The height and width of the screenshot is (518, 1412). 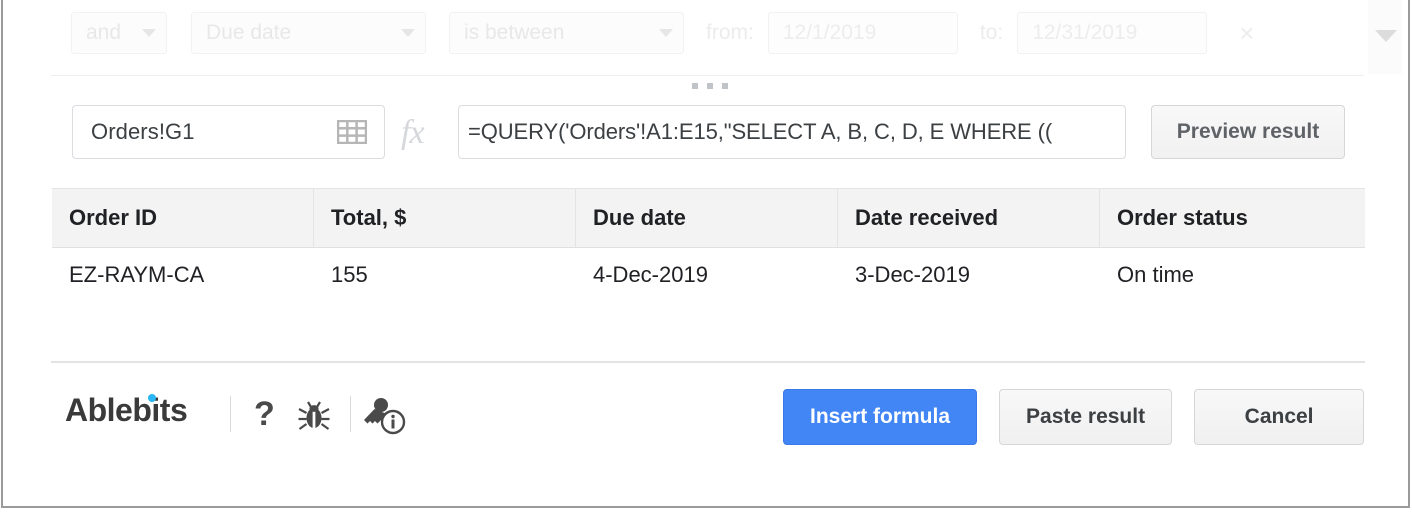 What do you see at coordinates (650, 274) in the screenshot?
I see `cell-due-date: 4-Dec-2019` at bounding box center [650, 274].